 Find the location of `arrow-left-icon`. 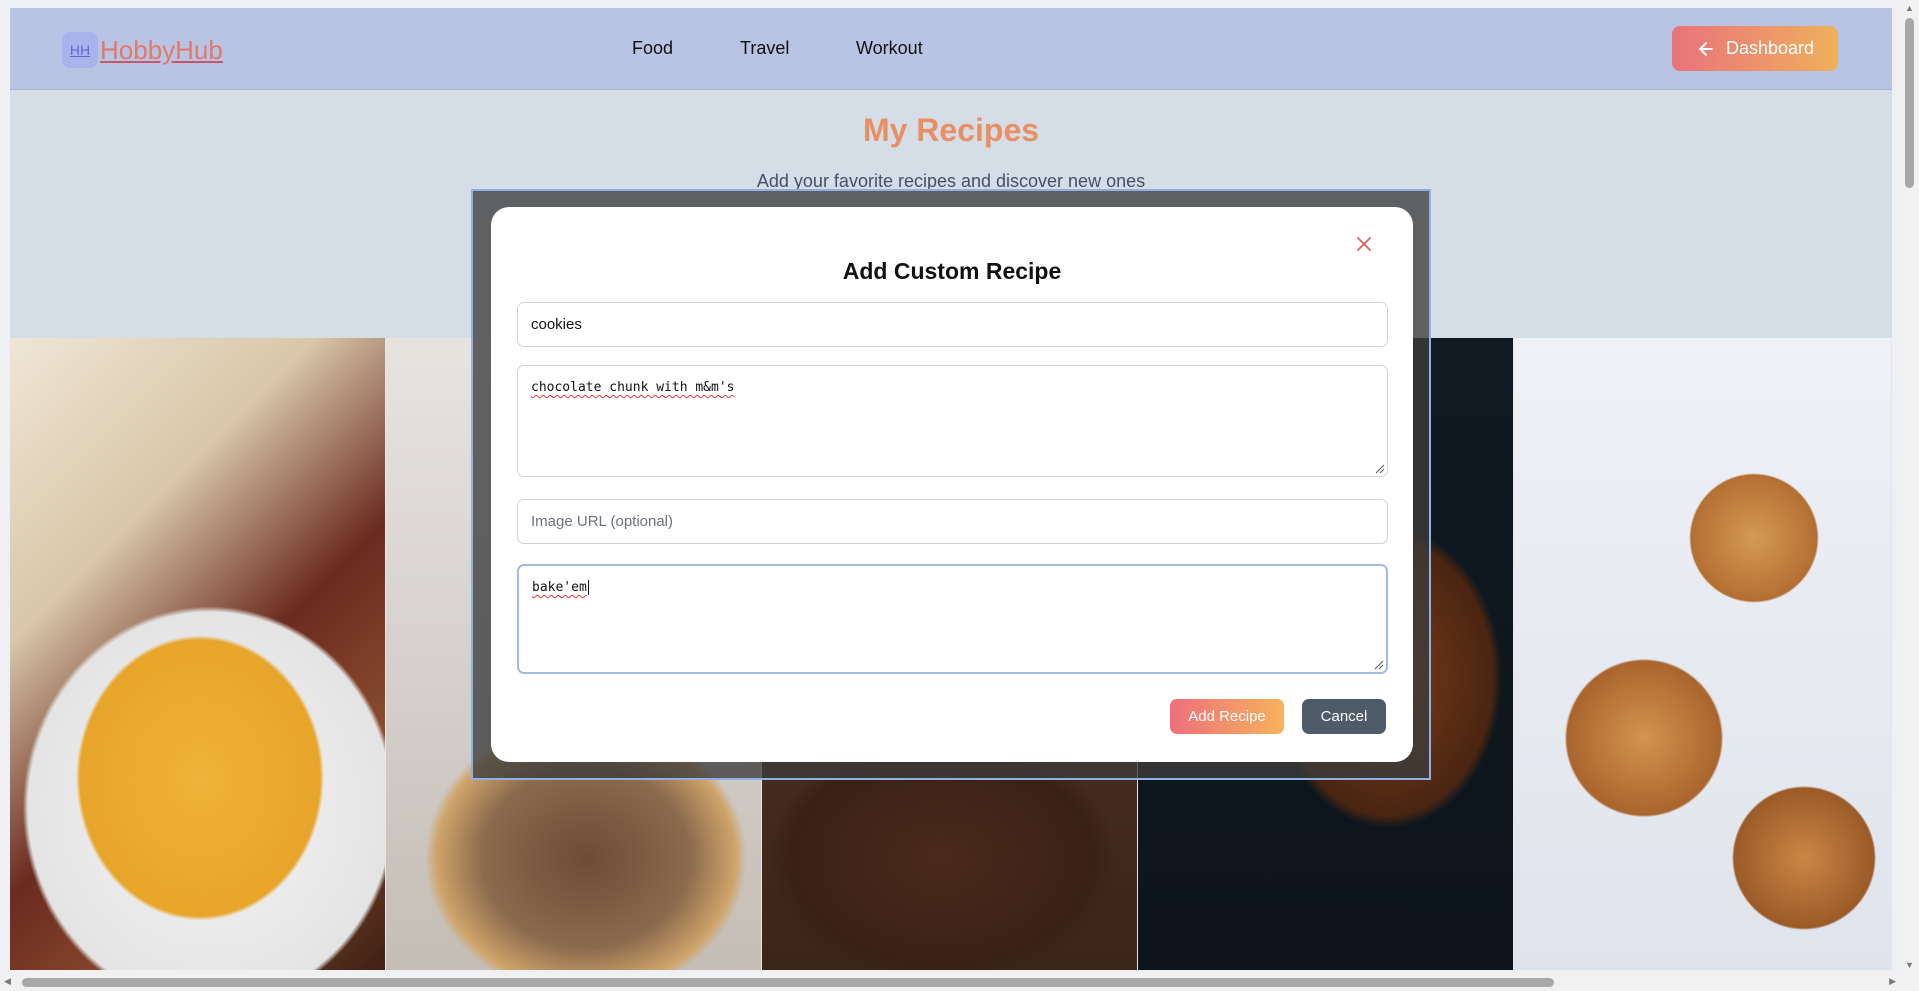

arrow-left-icon is located at coordinates (1706, 48).